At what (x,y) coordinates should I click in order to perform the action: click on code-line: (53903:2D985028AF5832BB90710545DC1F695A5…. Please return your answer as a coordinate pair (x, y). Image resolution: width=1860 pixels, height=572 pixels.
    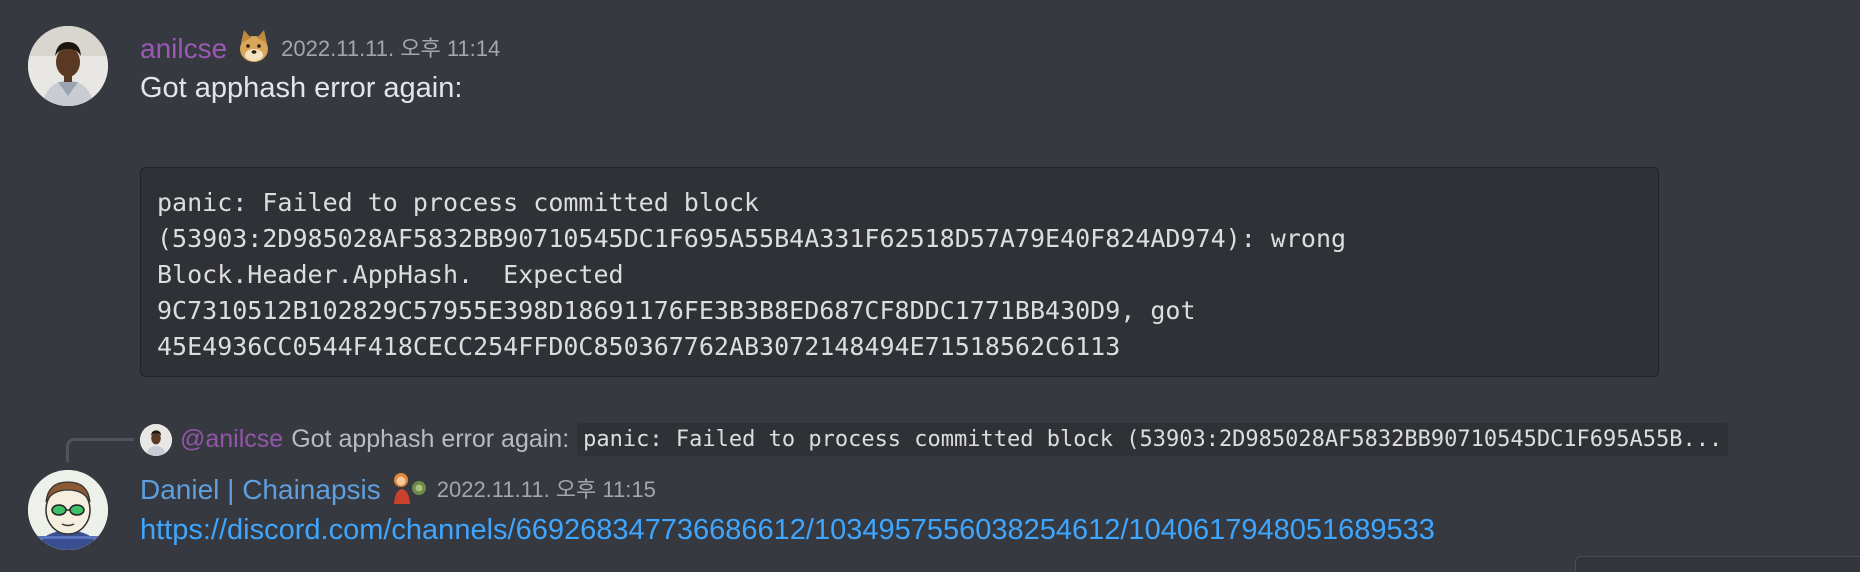
    Looking at the image, I should click on (752, 238).